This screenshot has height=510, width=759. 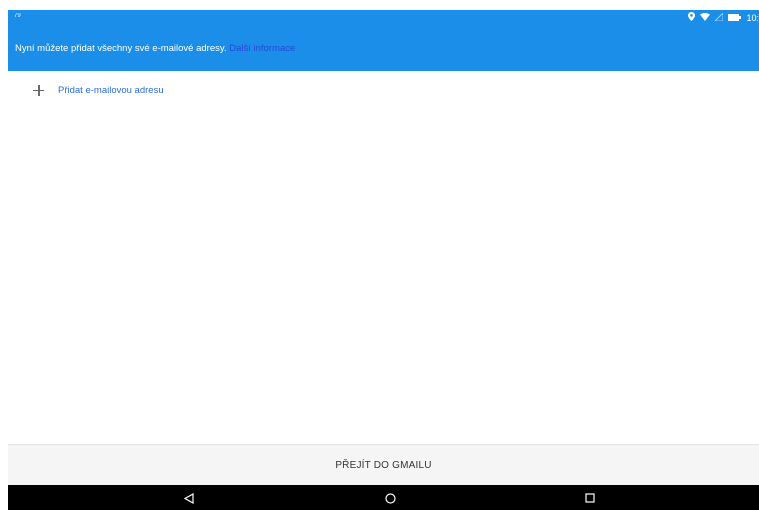 I want to click on learn-more-link: Další informace, so click(x=262, y=48).